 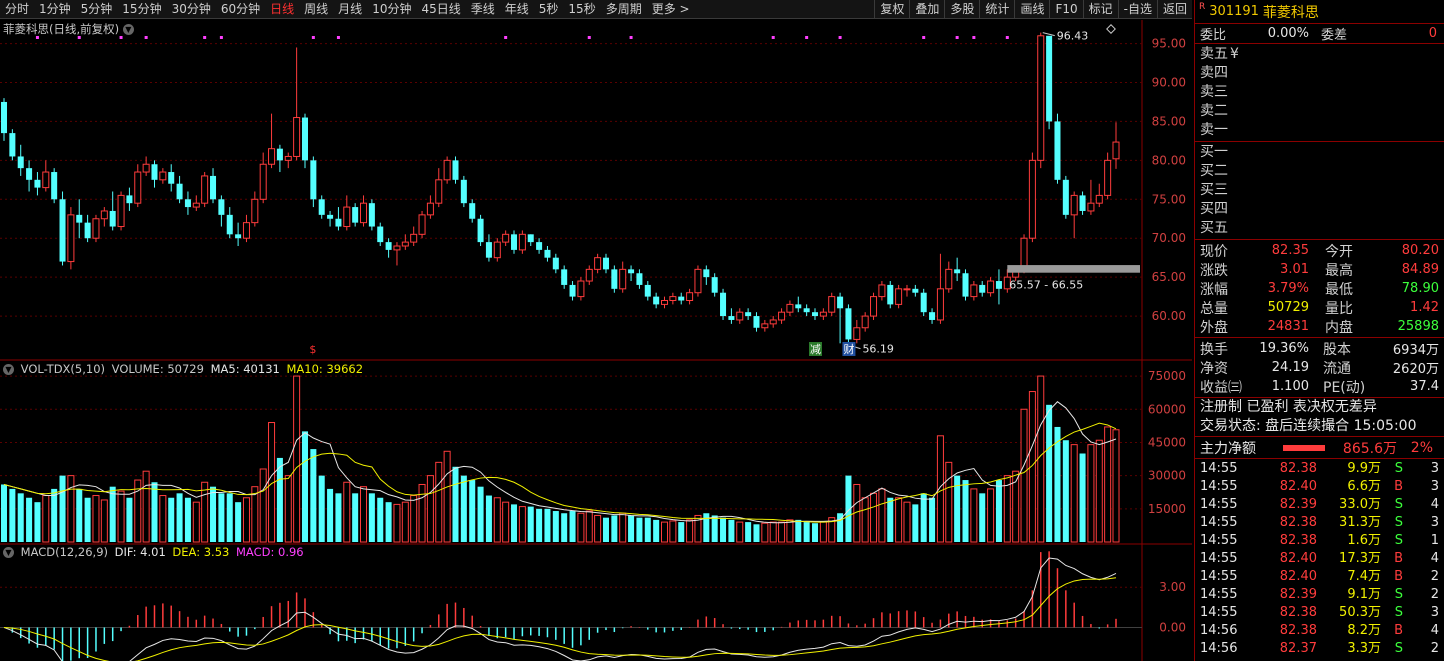 I want to click on tick-count: 2, so click(x=1434, y=594).